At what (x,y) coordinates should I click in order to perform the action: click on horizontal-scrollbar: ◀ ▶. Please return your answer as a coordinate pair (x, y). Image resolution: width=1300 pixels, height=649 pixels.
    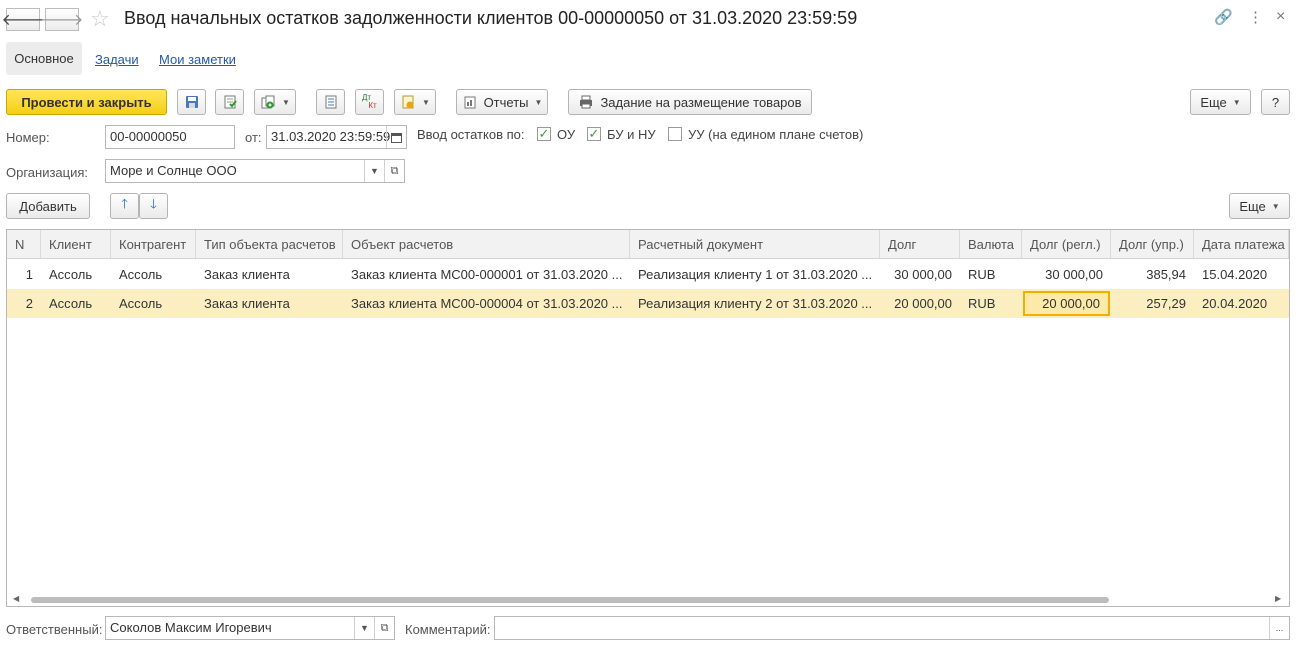
    Looking at the image, I should click on (648, 599).